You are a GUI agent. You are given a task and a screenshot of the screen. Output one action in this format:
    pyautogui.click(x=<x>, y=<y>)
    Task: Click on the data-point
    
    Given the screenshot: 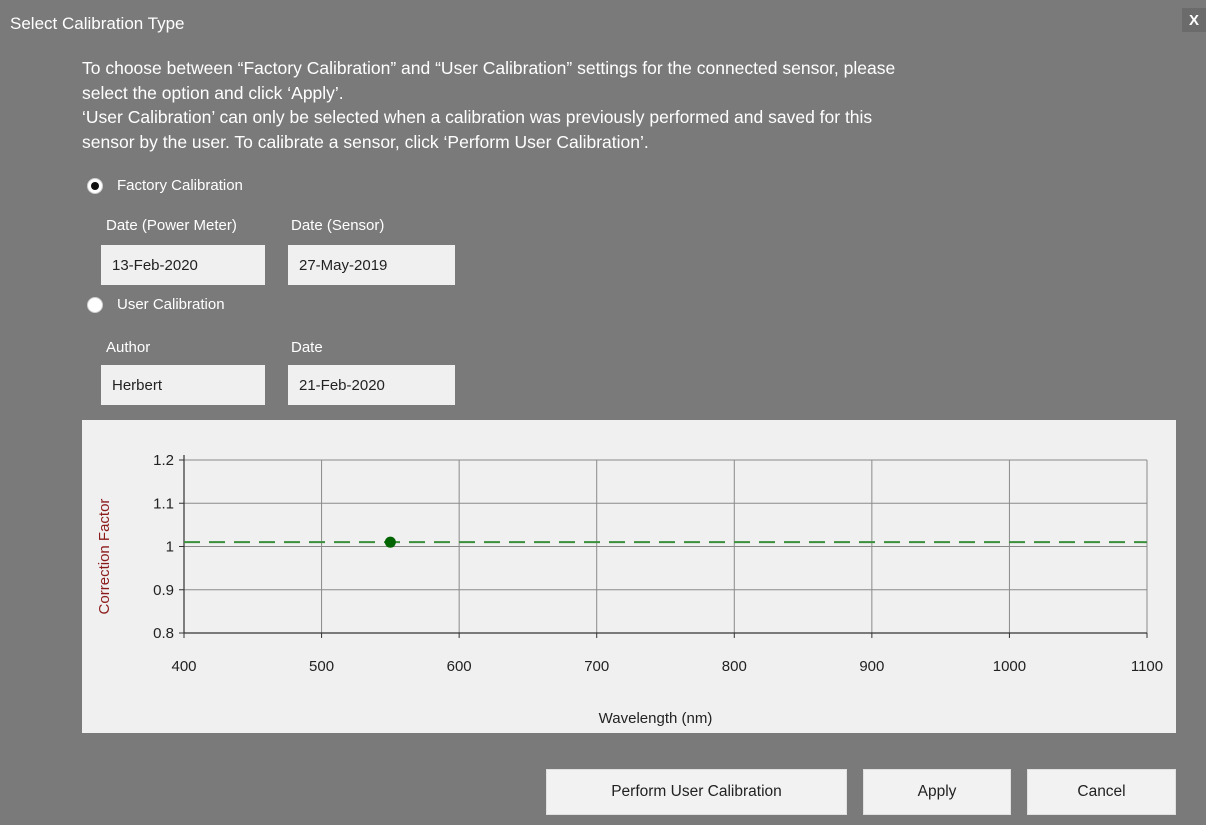 What is the action you would take?
    pyautogui.click(x=390, y=542)
    